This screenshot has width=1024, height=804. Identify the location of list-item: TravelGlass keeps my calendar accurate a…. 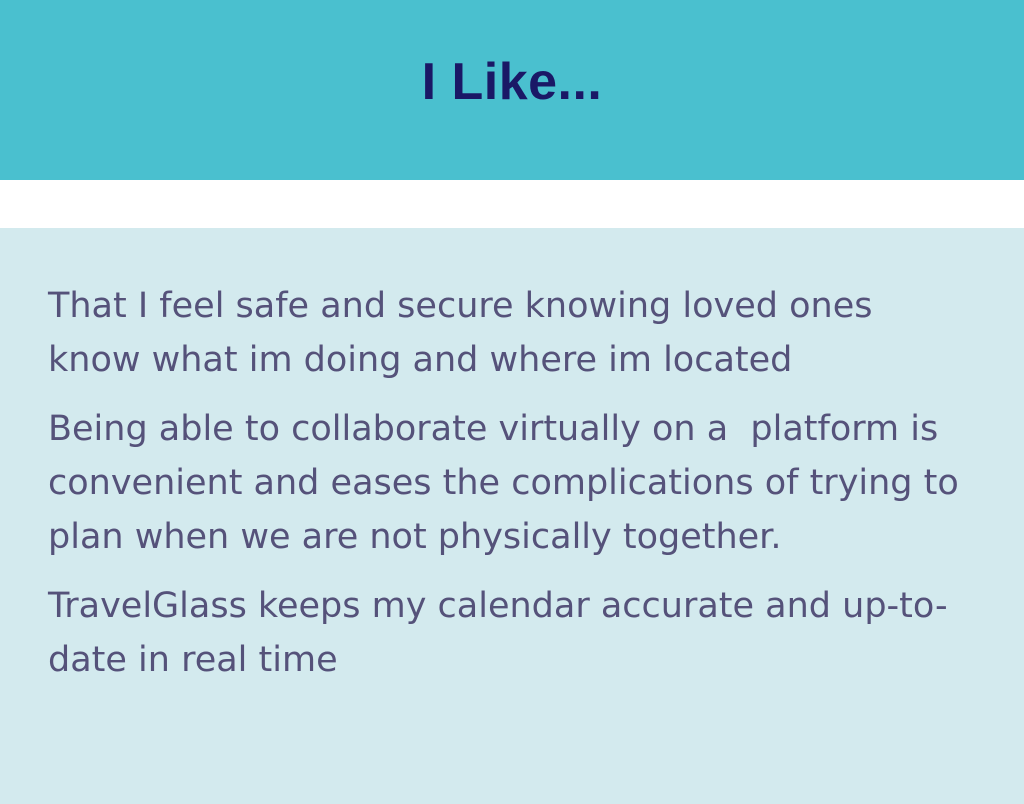
(498, 633).